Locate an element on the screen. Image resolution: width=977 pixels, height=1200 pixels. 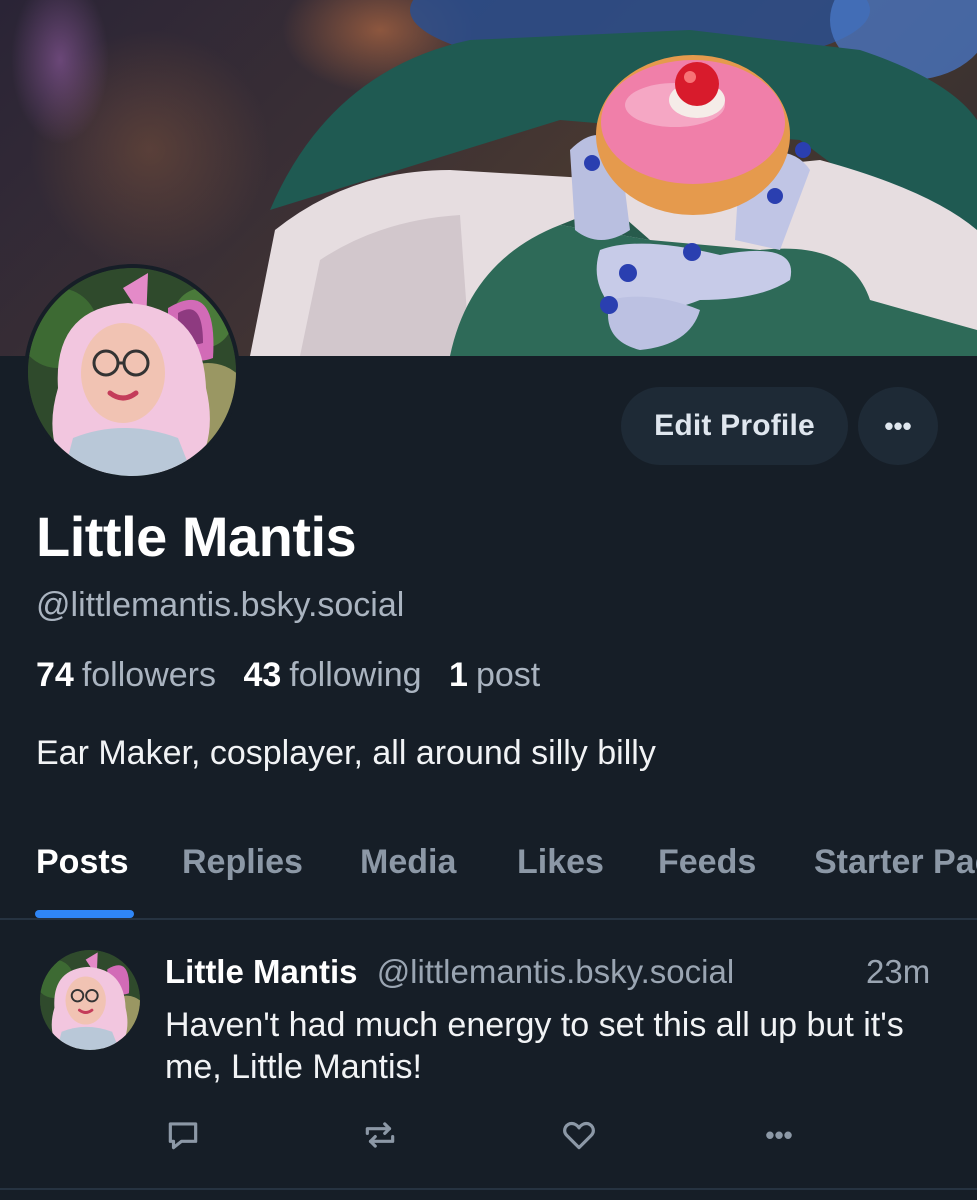
post-avatar-illustration is located at coordinates (90, 1000).